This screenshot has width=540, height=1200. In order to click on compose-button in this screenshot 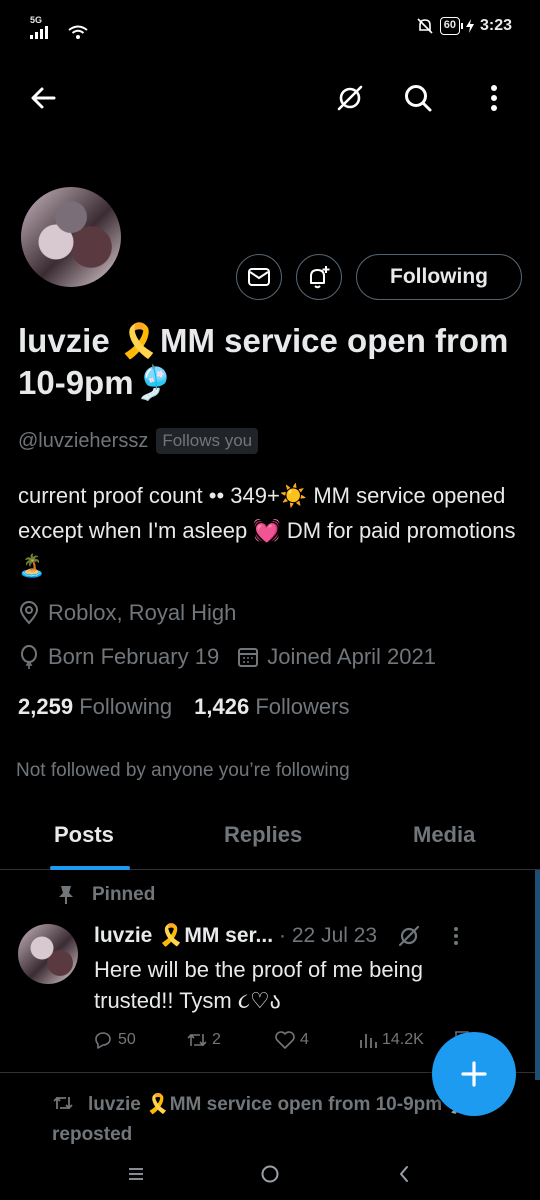, I will do `click(474, 1074)`.